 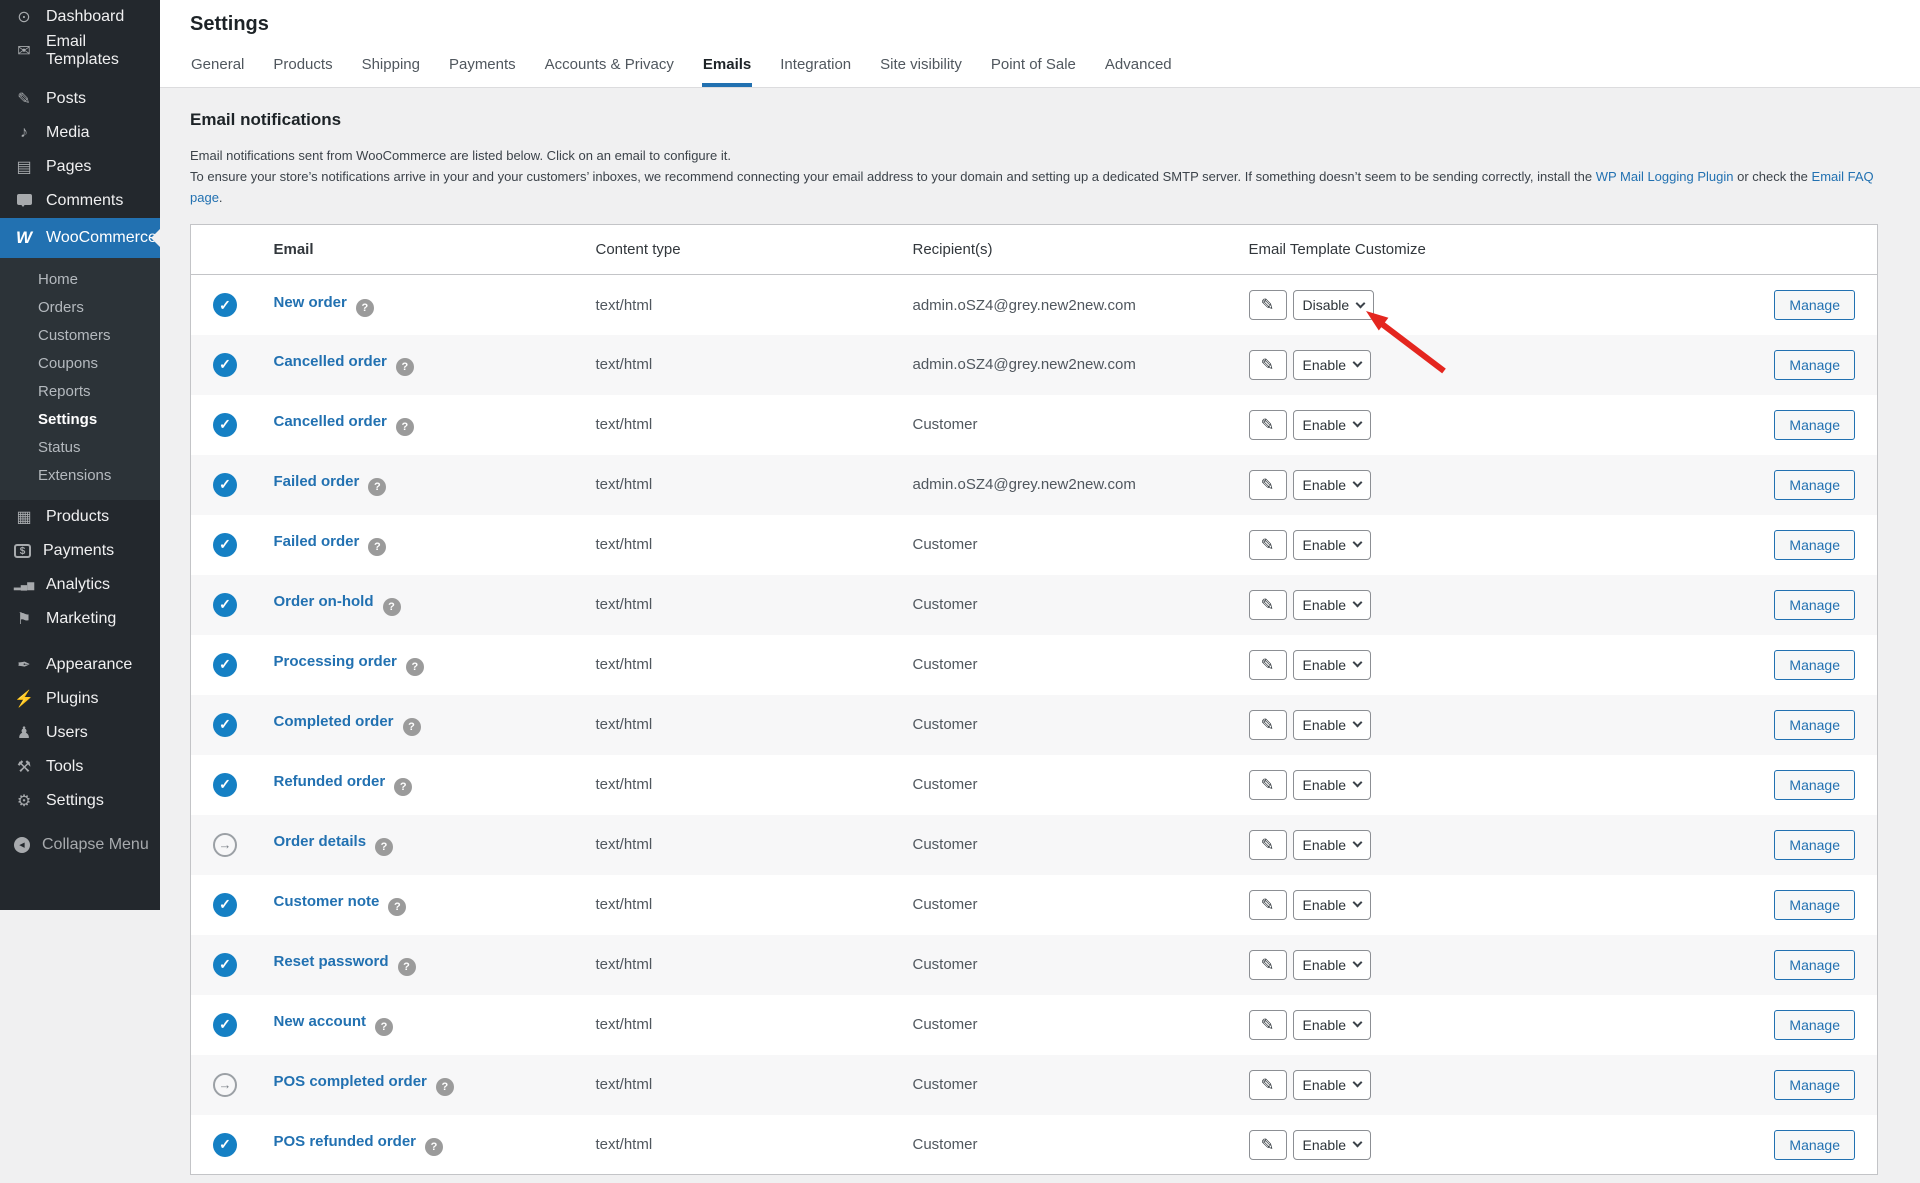 What do you see at coordinates (80, 801) in the screenshot?
I see `sidebar-item: ⚙ Settings` at bounding box center [80, 801].